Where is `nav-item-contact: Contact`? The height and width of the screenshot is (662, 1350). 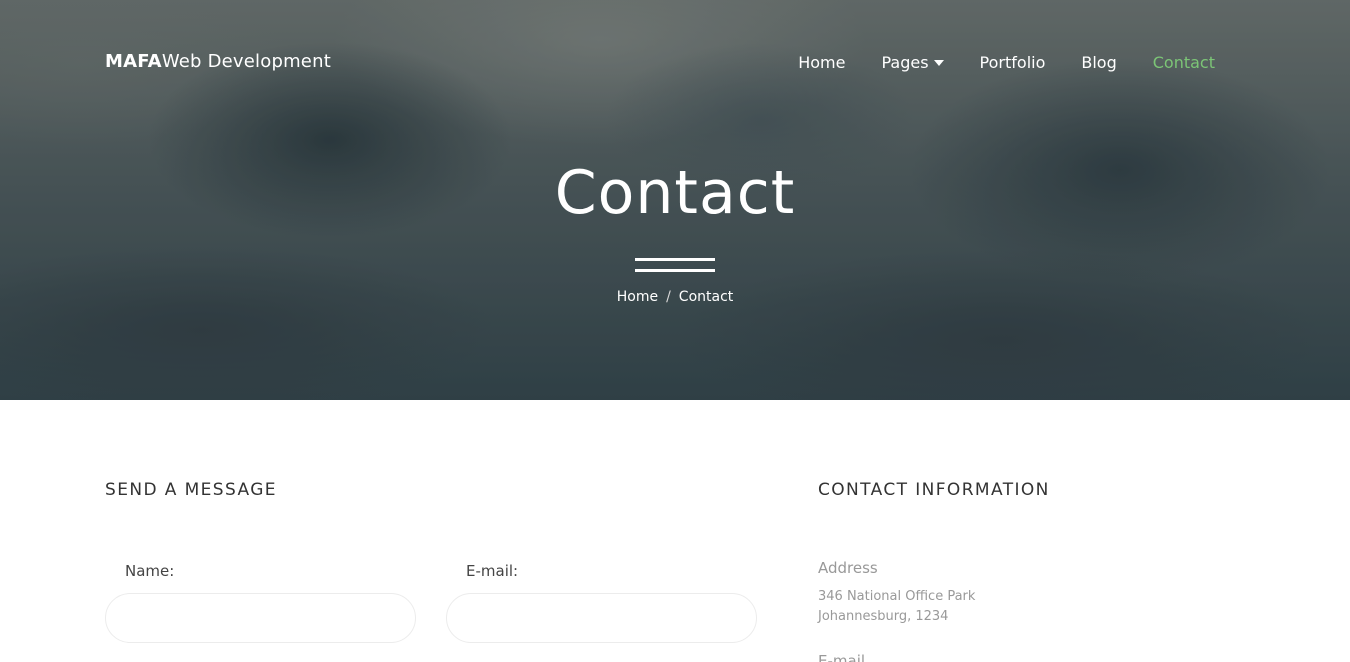 nav-item-contact: Contact is located at coordinates (1184, 62).